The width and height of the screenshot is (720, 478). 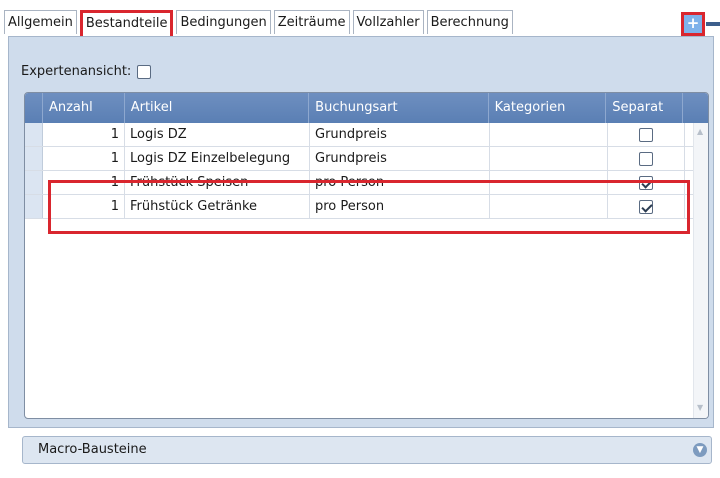 I want to click on cell-artikel: Logis DZ Einzelbelegung, so click(x=217, y=158).